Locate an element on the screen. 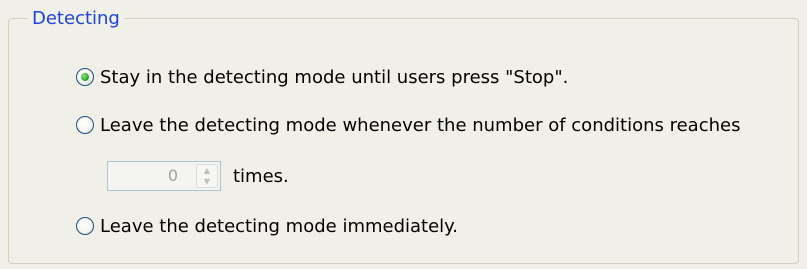 Image resolution: width=807 pixels, height=269 pixels. option-leave-immediately-label: Leave the detecting mode immediately. is located at coordinates (279, 226).